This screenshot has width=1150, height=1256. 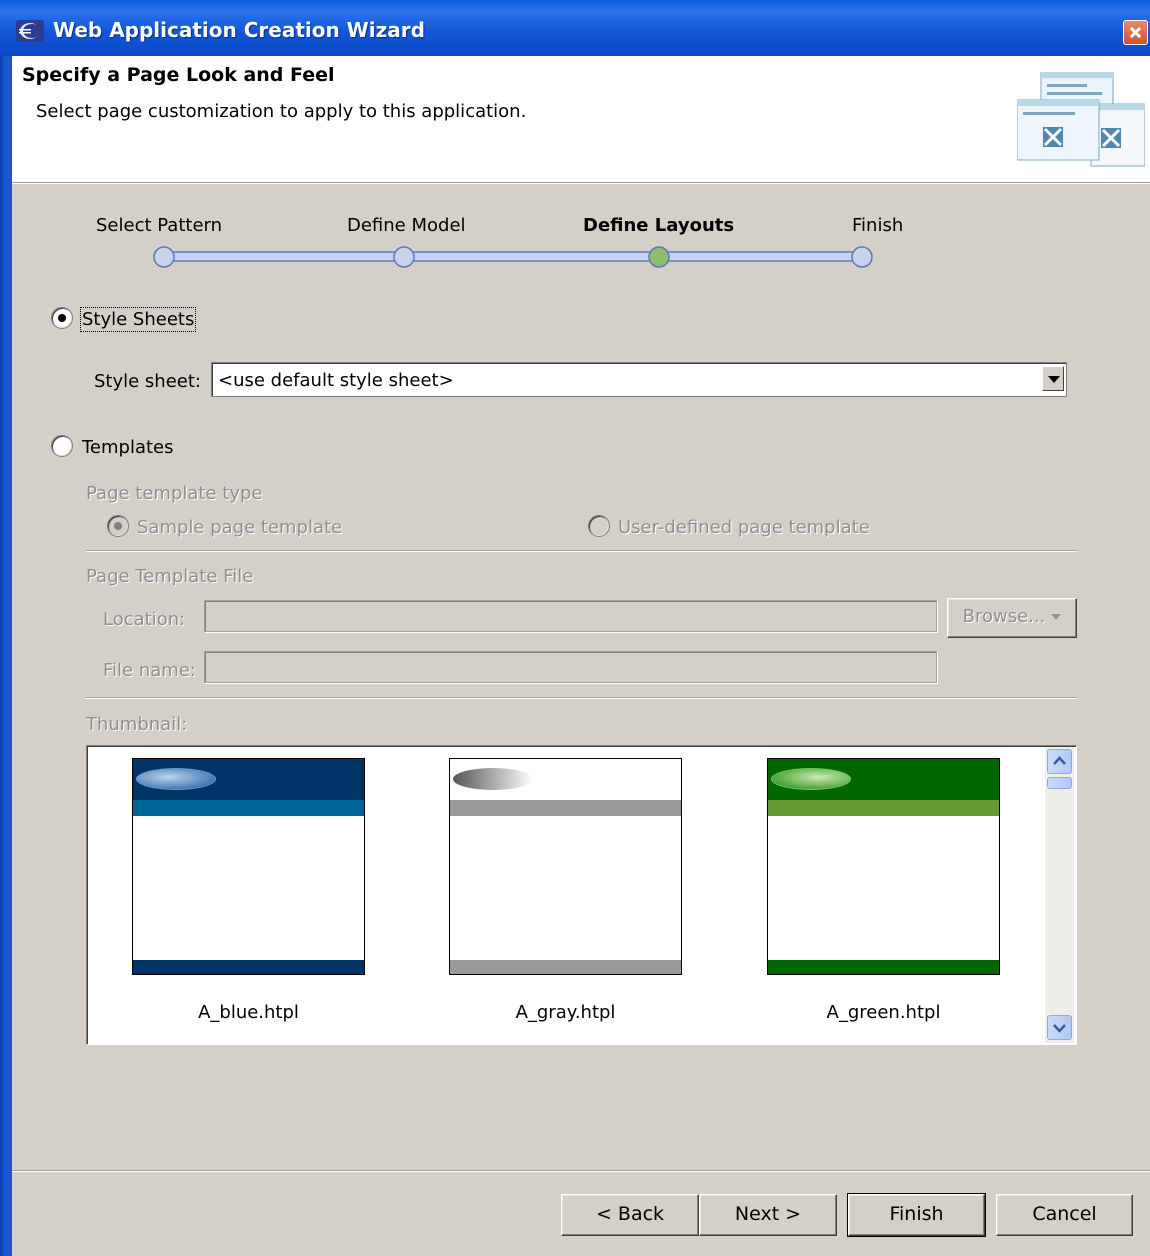 What do you see at coordinates (570, 667) in the screenshot?
I see `file-name-input` at bounding box center [570, 667].